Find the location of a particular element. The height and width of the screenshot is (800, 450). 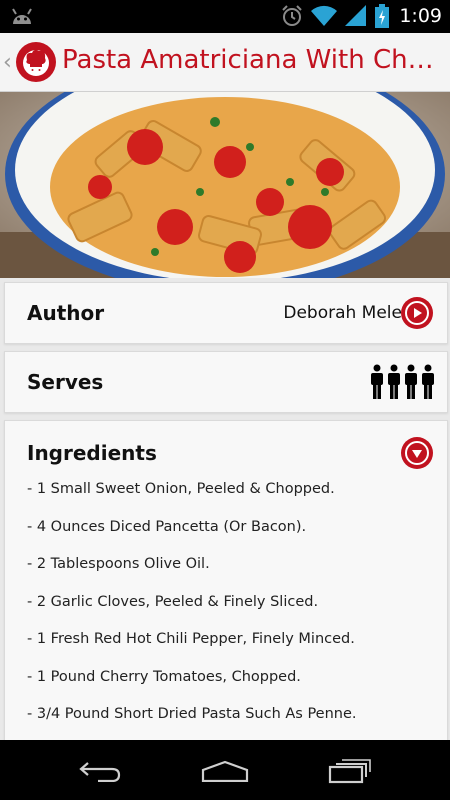

action-bar: ‹ Pasta Amatriciana With Cherry Tomatoes is located at coordinates (225, 62).